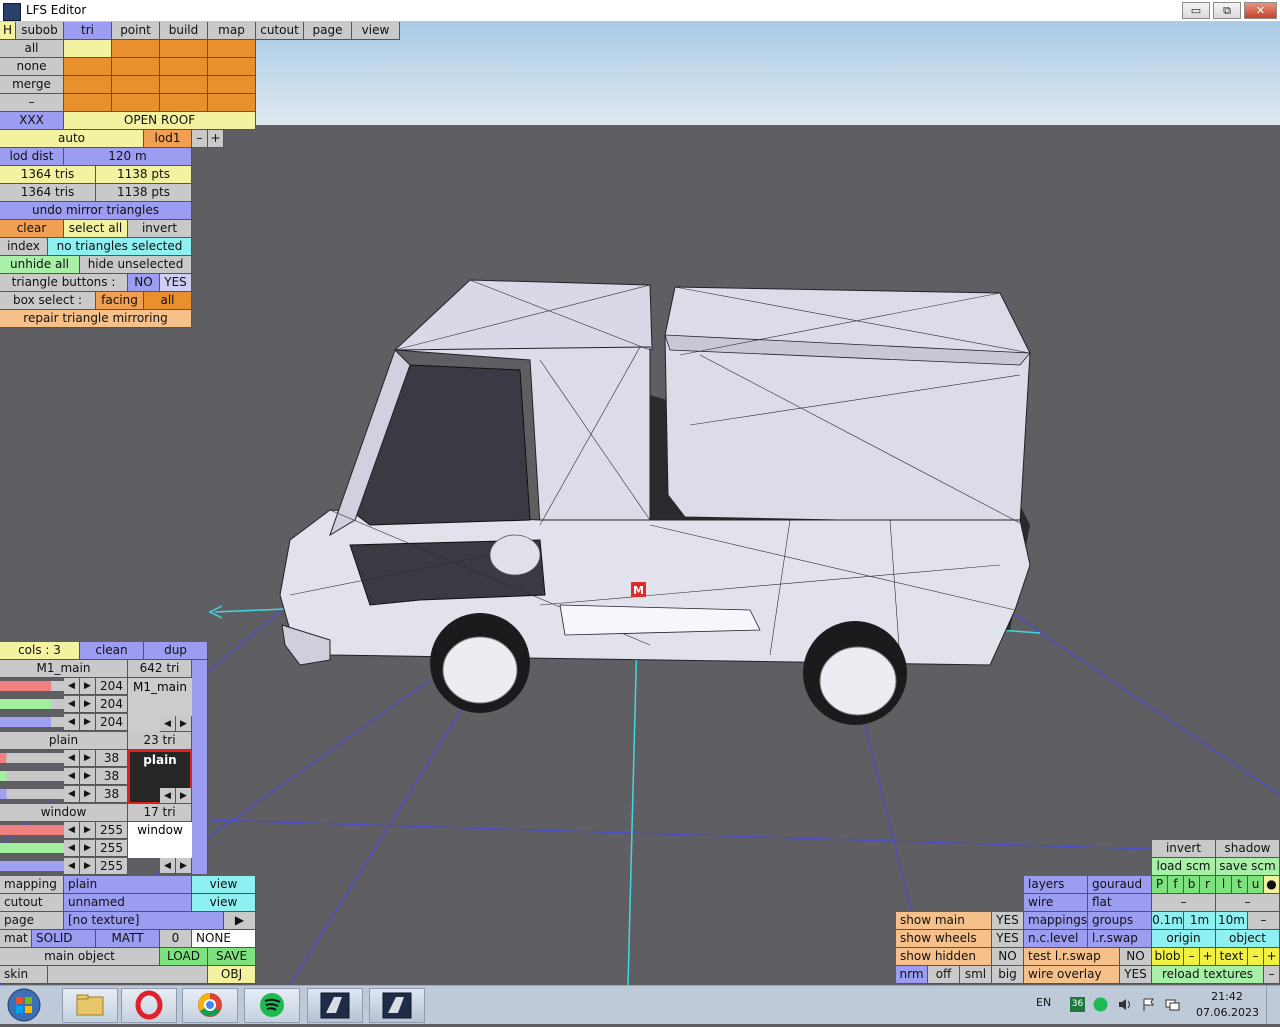 The height and width of the screenshot is (1027, 1280). What do you see at coordinates (1227, 1012) in the screenshot?
I see `clock-date: 07.06.2023` at bounding box center [1227, 1012].